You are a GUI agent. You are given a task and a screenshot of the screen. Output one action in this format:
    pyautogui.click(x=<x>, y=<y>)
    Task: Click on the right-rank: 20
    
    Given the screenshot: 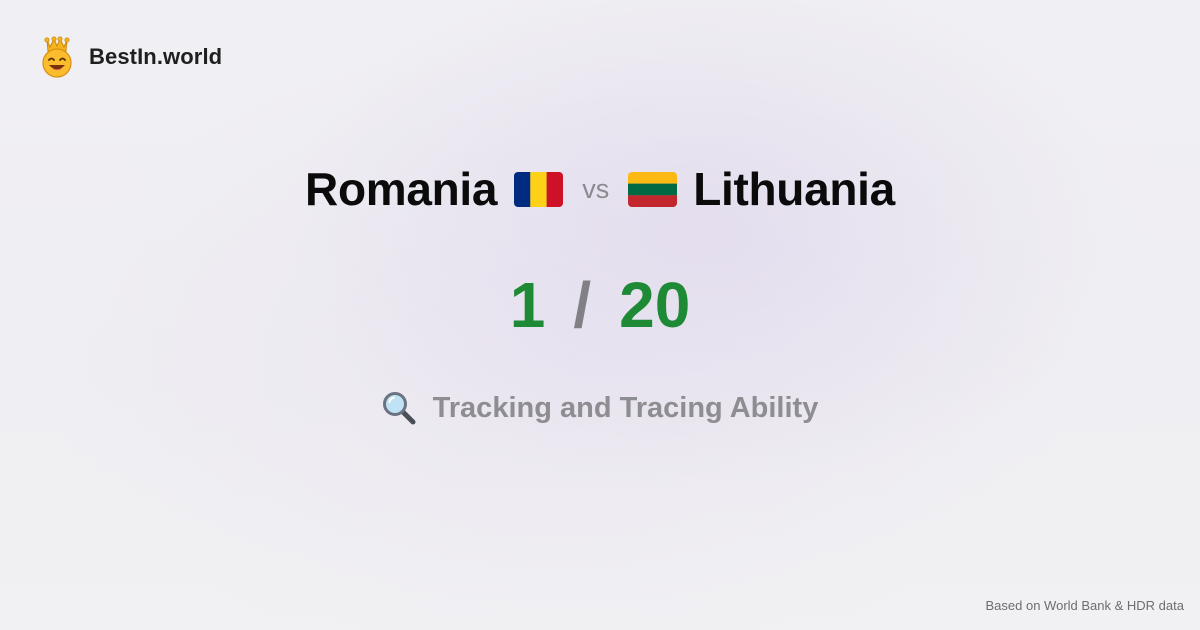 What is the action you would take?
    pyautogui.click(x=655, y=305)
    